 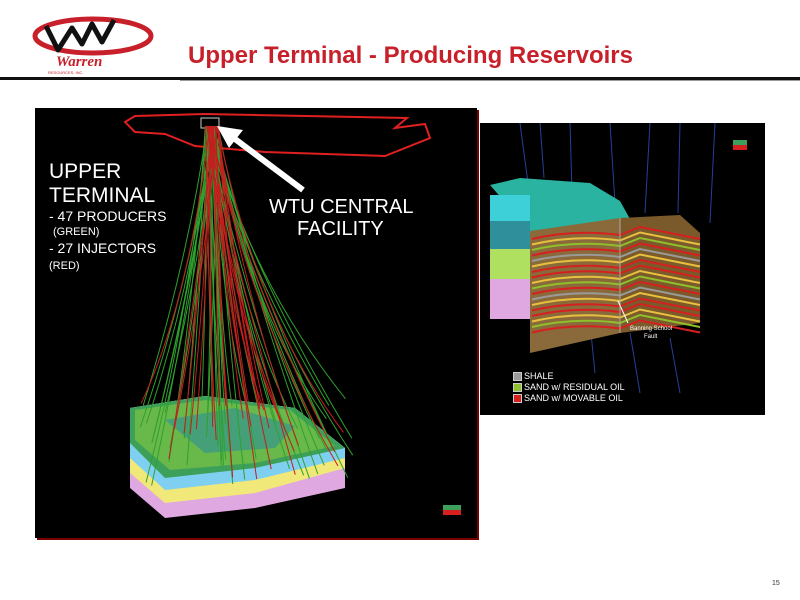 I want to click on label-facility-line2: FACILITY, so click(x=340, y=229).